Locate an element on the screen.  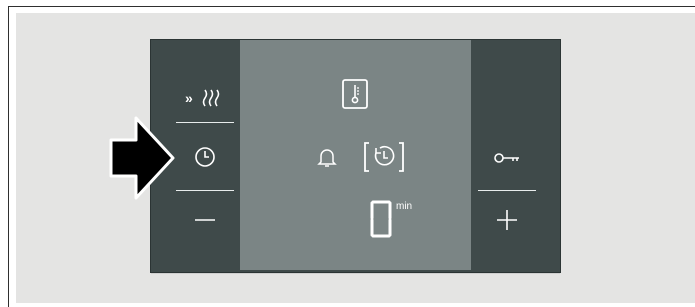
seven-segment-digit is located at coordinates (381, 219).